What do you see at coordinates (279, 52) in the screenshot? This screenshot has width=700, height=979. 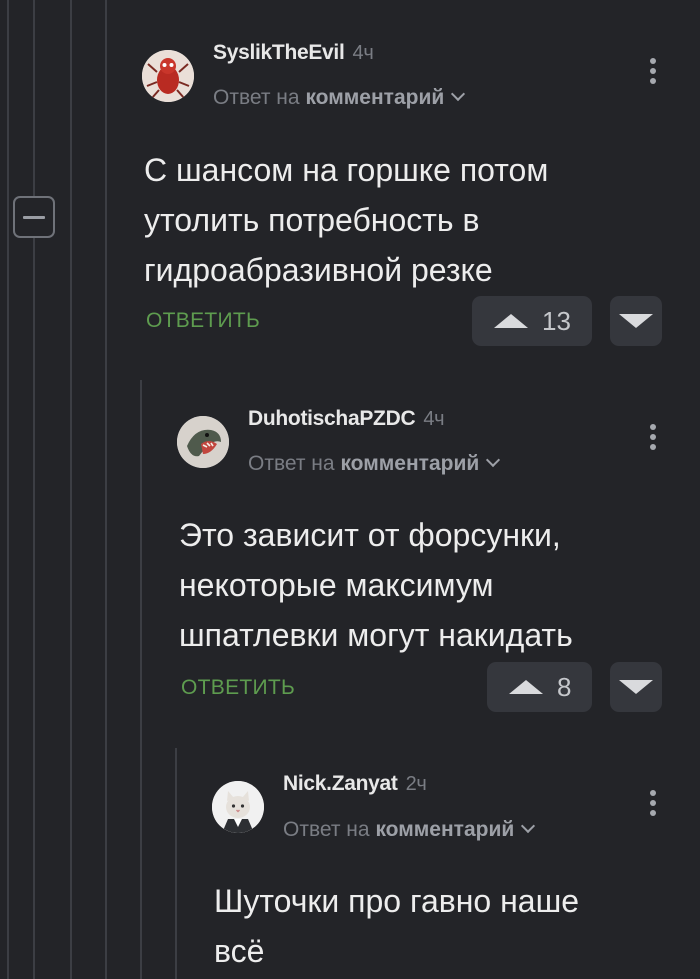 I see `username-text: SyslikTheEvil` at bounding box center [279, 52].